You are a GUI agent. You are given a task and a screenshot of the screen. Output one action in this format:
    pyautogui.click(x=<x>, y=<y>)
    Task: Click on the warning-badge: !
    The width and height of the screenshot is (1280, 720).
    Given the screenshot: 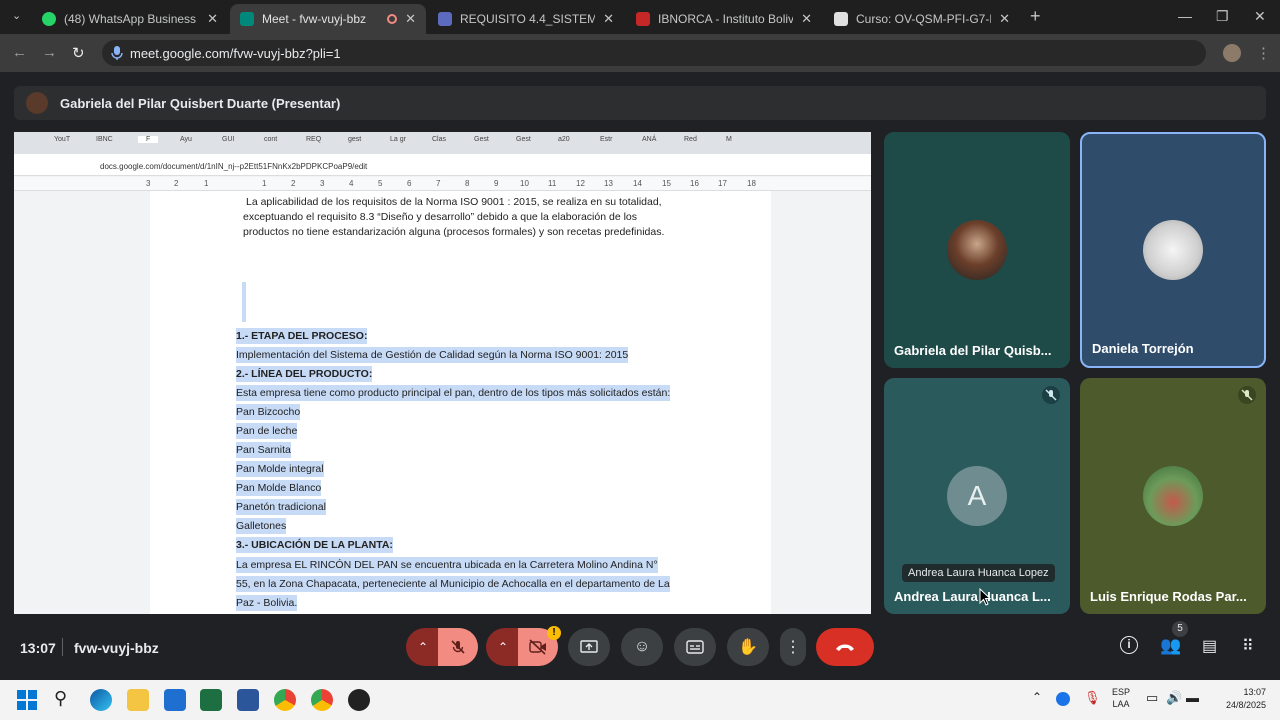 What is the action you would take?
    pyautogui.click(x=554, y=633)
    